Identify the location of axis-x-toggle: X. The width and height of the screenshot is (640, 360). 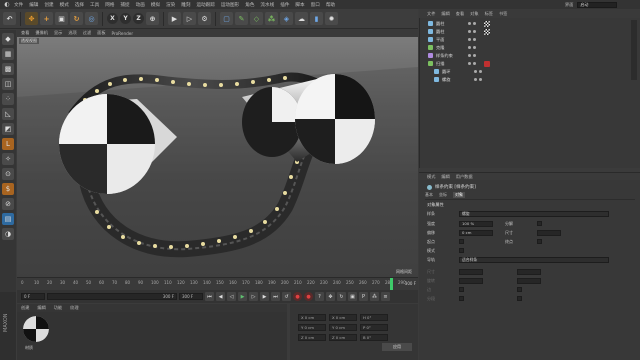
(112, 18).